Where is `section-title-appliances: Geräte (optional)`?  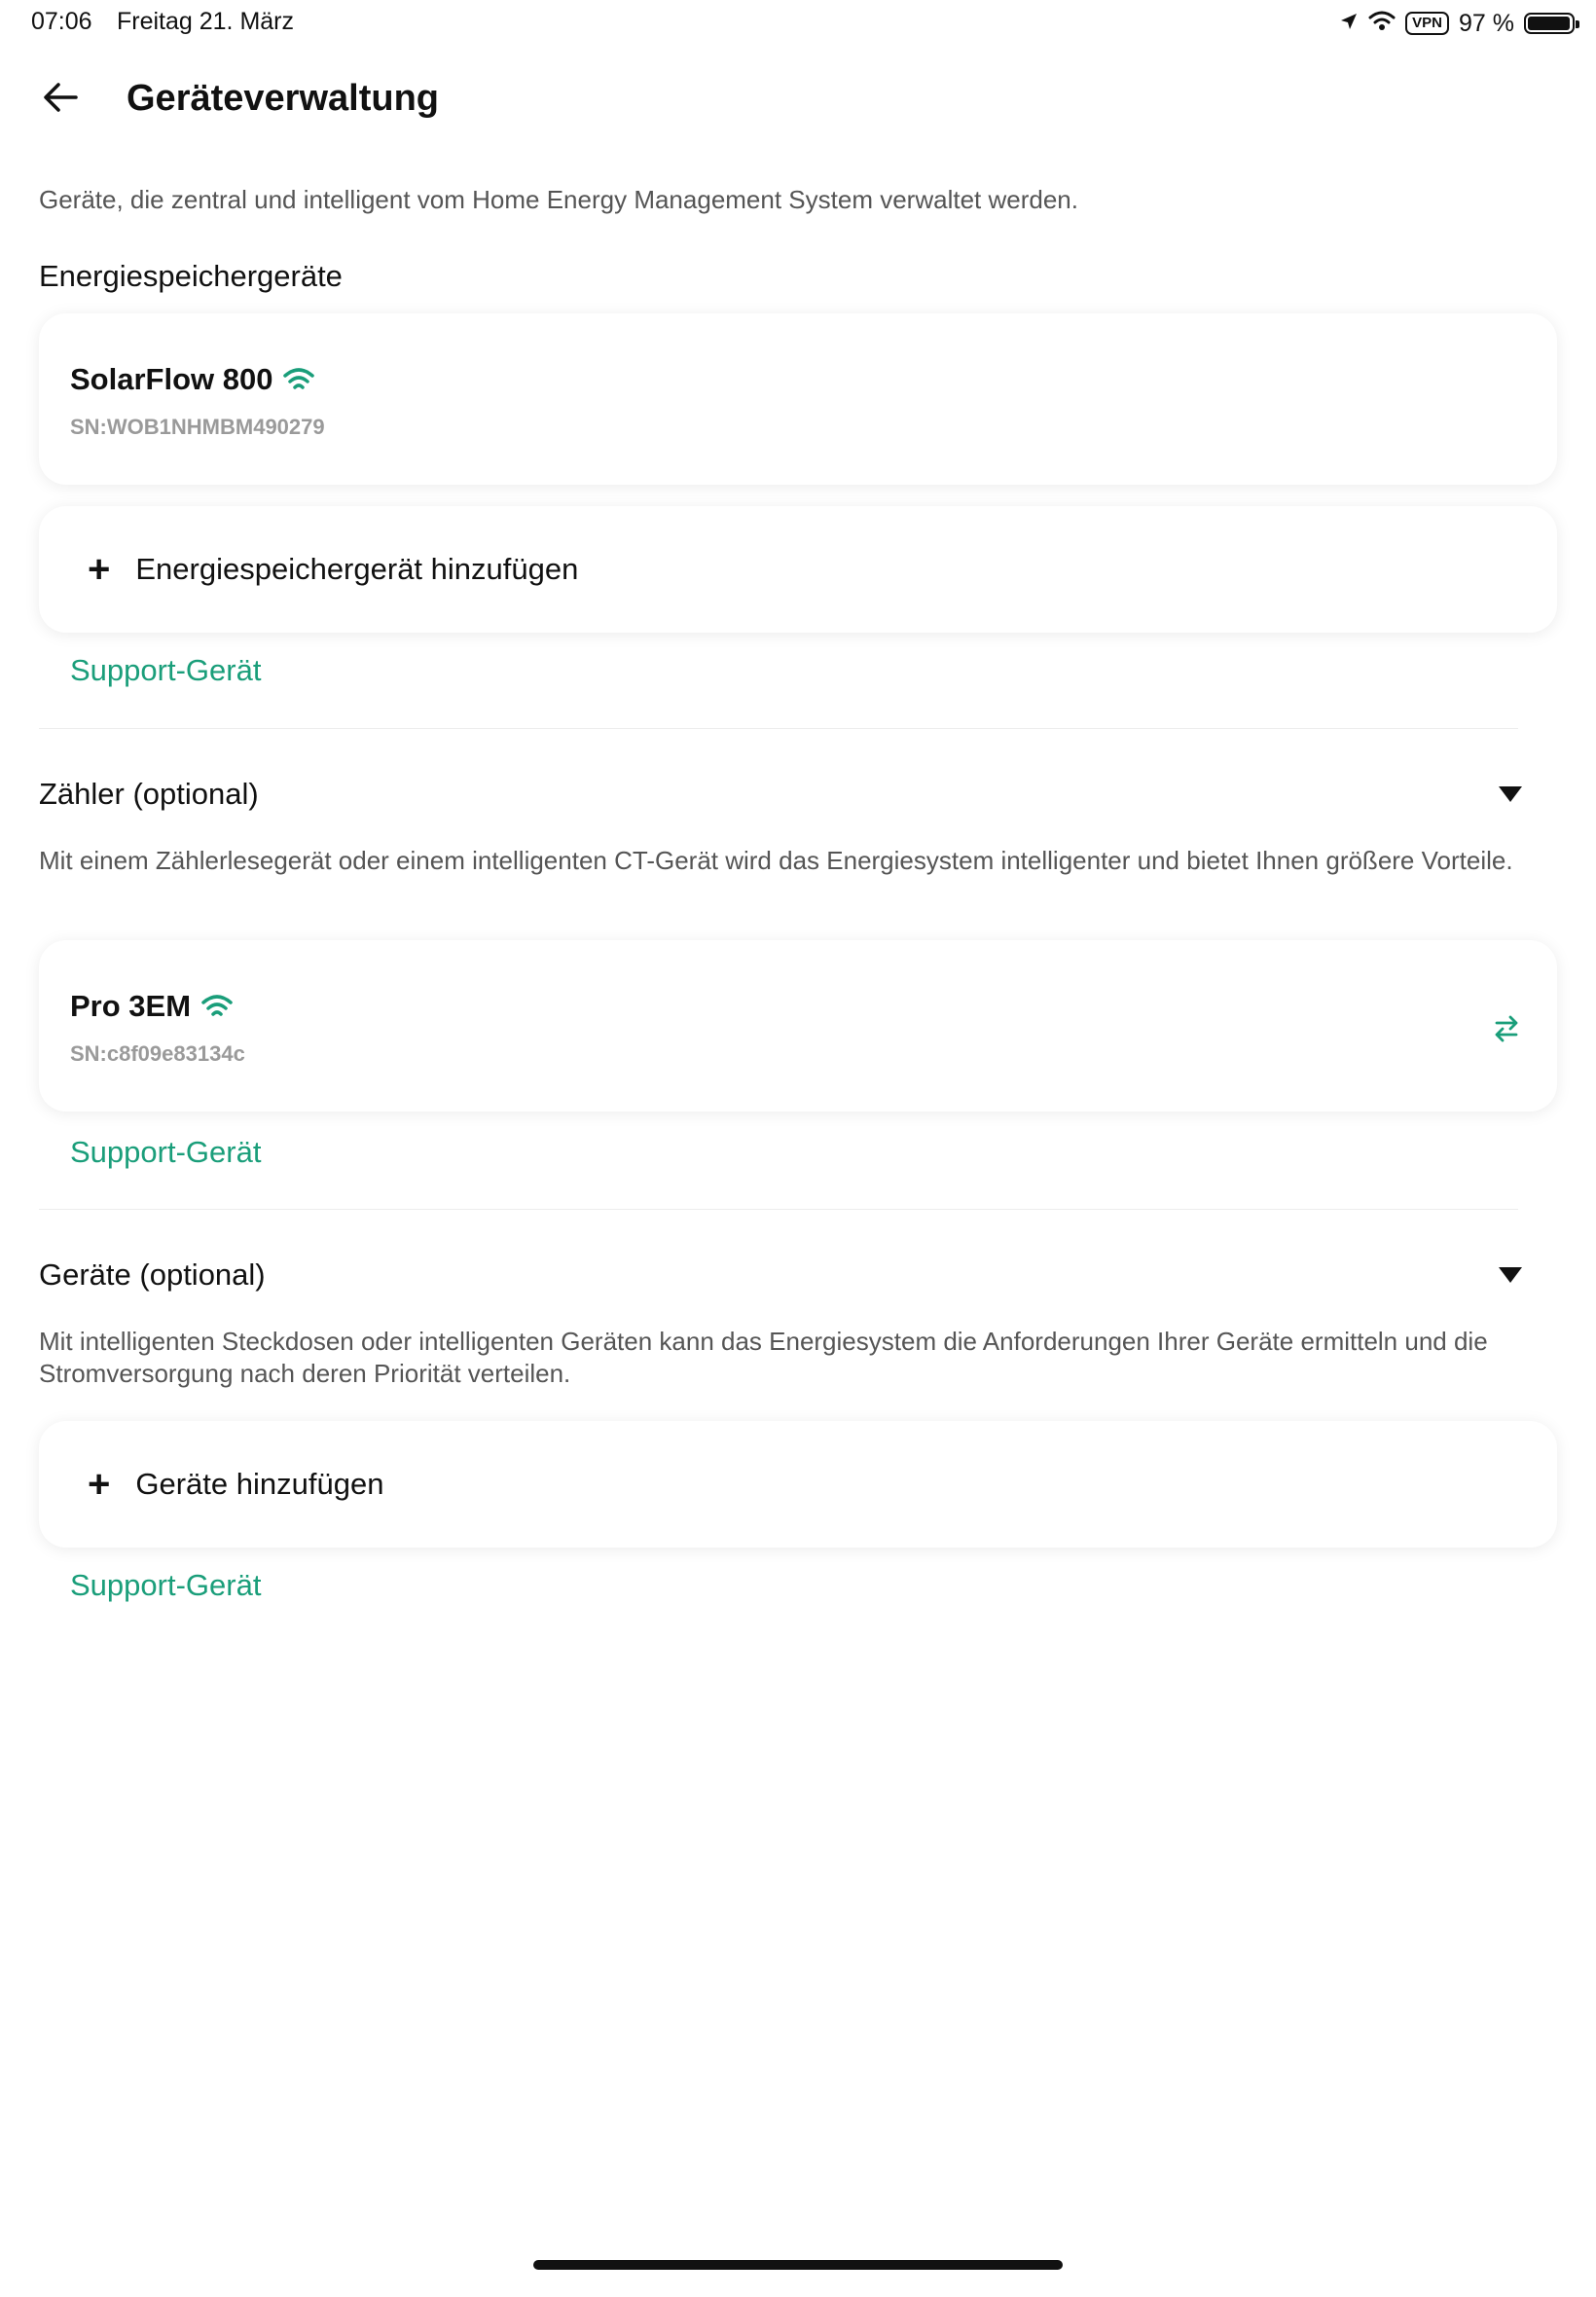
section-title-appliances: Geräte (optional) is located at coordinates (152, 1275).